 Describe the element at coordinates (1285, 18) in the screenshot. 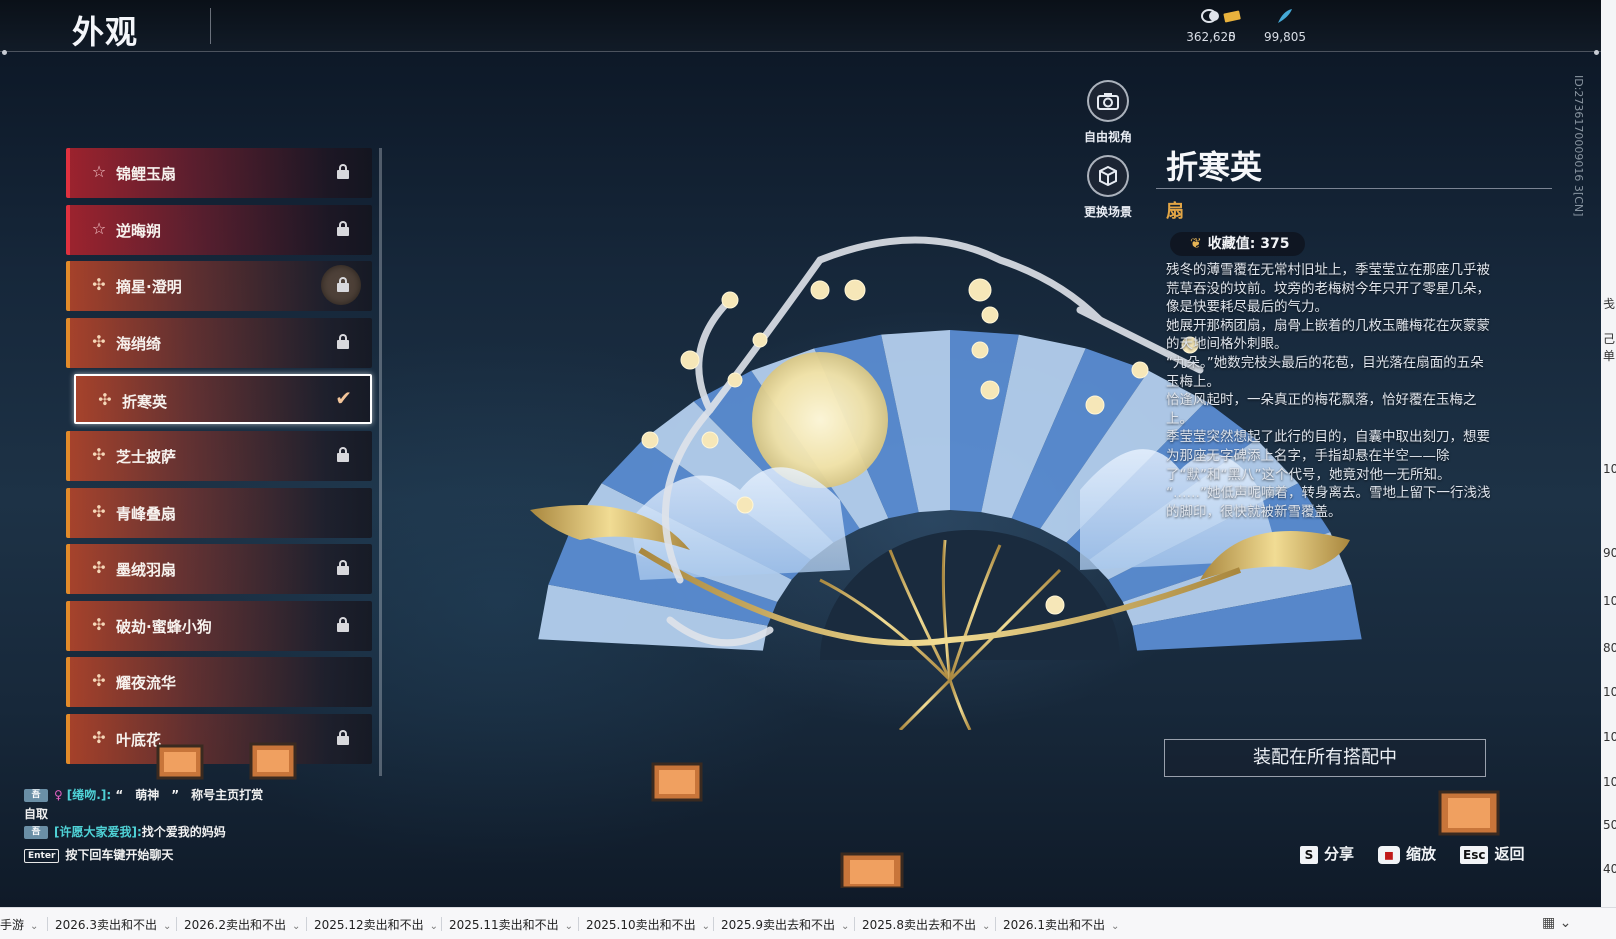

I see `feather-icon` at that location.